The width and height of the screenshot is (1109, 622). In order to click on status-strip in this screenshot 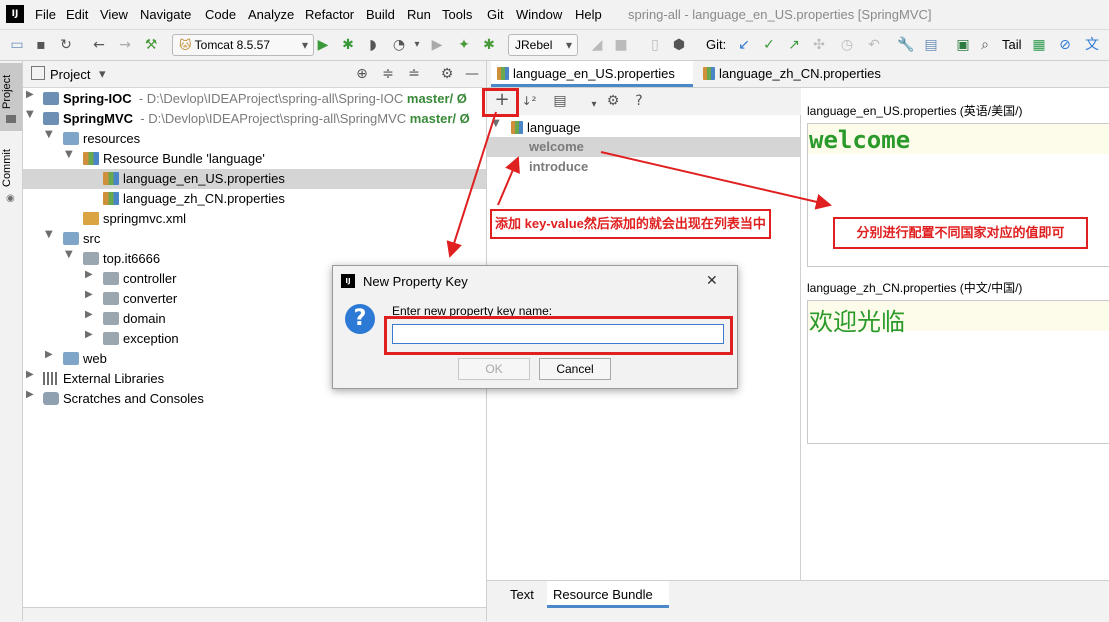, I will do `click(254, 614)`.